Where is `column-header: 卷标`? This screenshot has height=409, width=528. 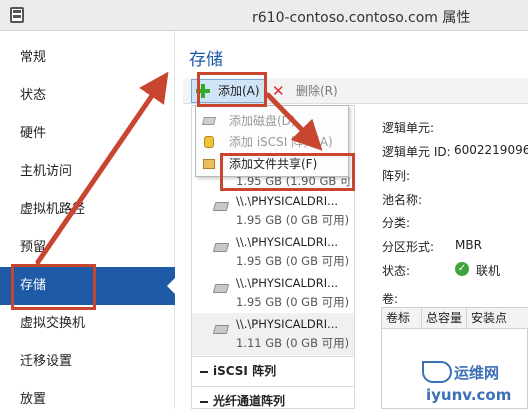
column-header: 卷标 is located at coordinates (402, 318).